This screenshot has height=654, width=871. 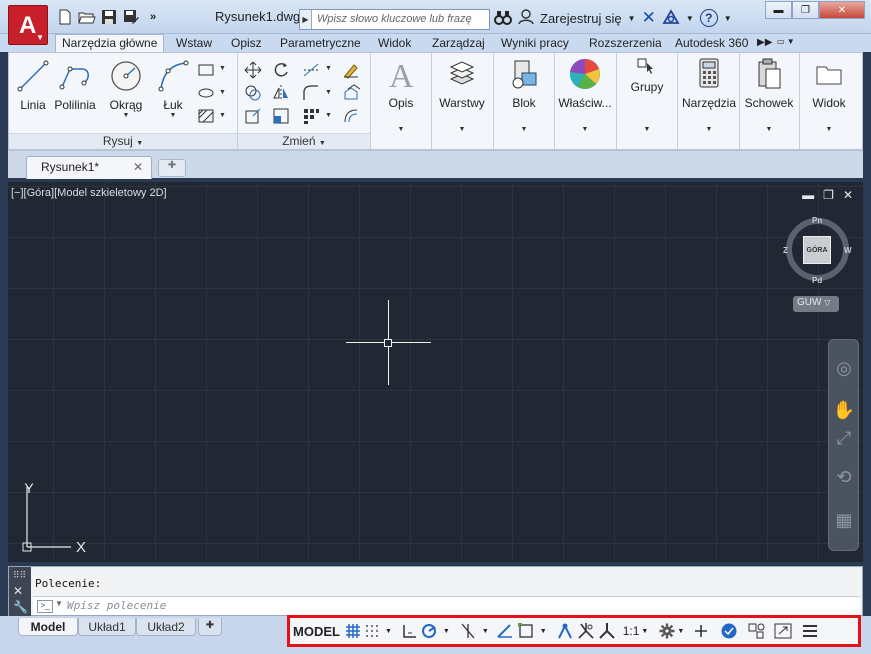 What do you see at coordinates (764, 43) in the screenshot?
I see `more-tabs-icon: ▶▶` at bounding box center [764, 43].